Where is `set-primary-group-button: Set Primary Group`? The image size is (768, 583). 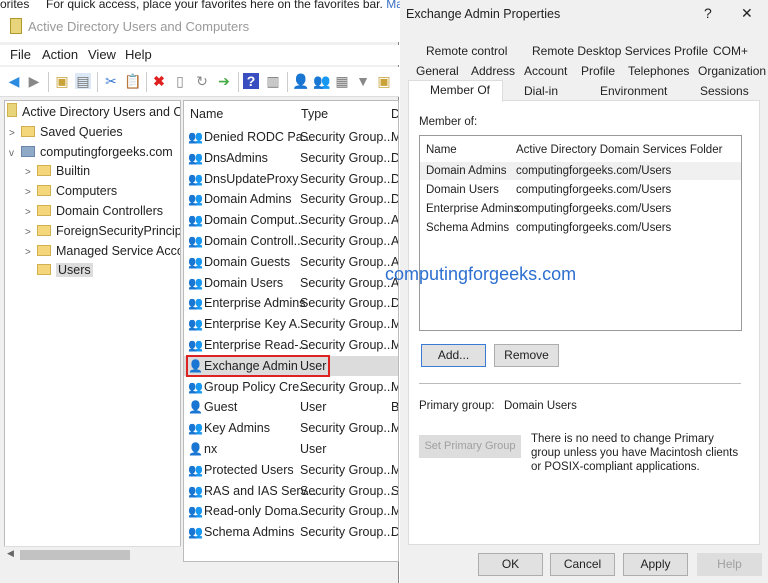 set-primary-group-button: Set Primary Group is located at coordinates (470, 446).